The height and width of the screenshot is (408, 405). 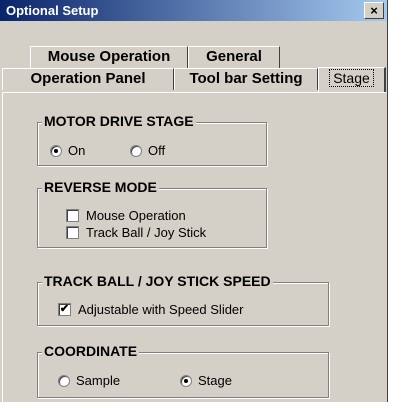 What do you see at coordinates (157, 150) in the screenshot?
I see `motor-off-label: Off` at bounding box center [157, 150].